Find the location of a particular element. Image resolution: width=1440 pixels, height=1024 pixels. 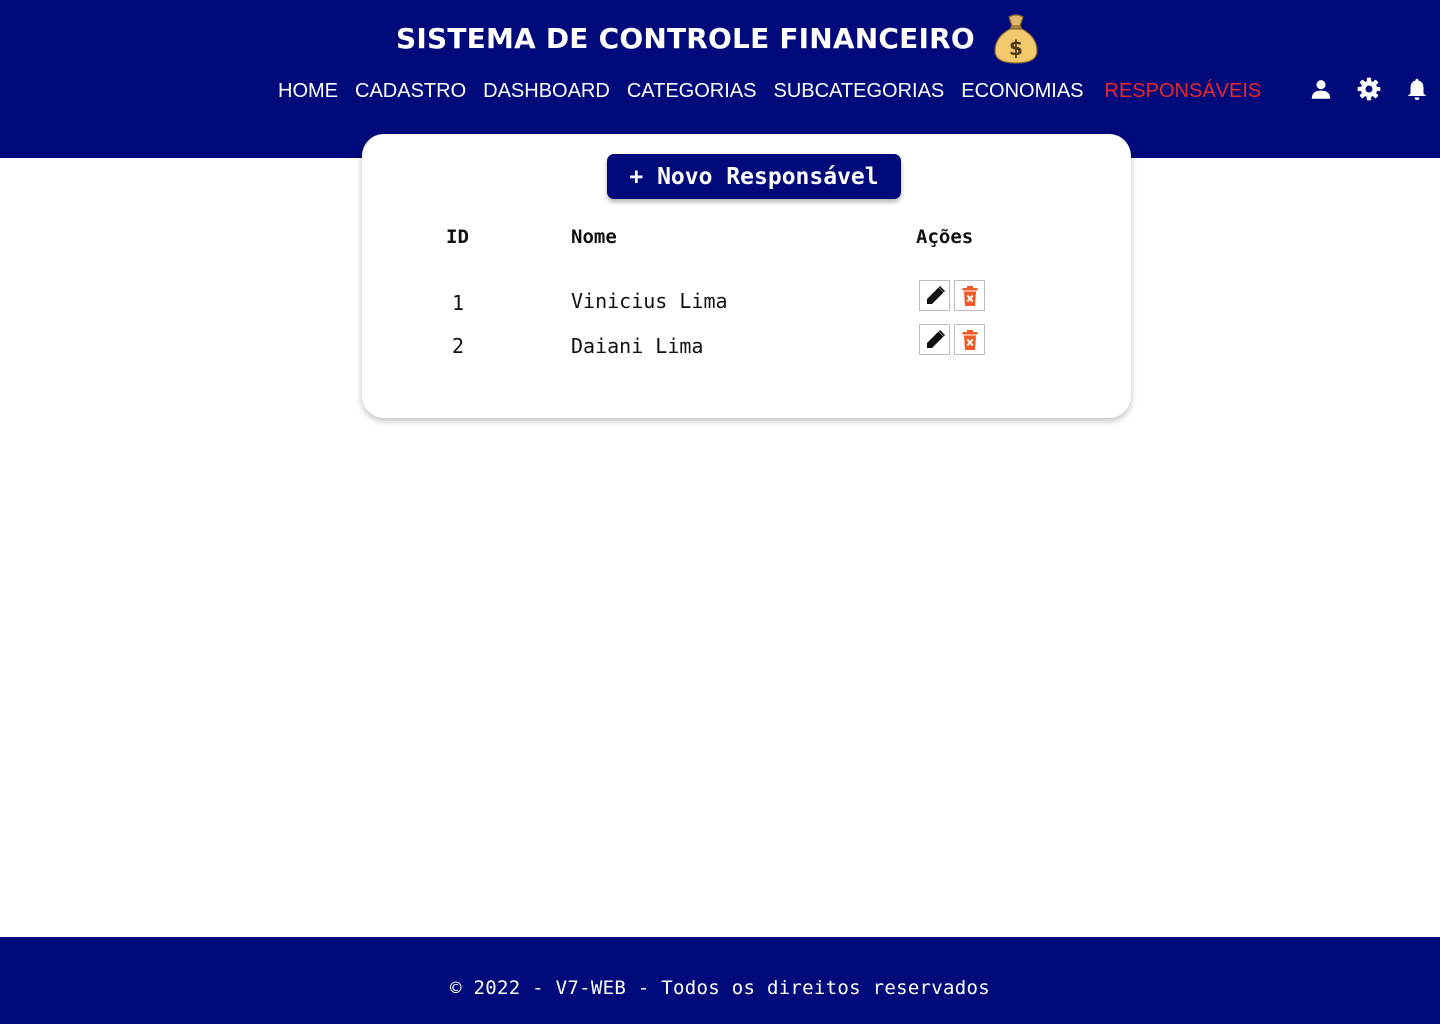

money-bag-icon: $ is located at coordinates (1016, 39).